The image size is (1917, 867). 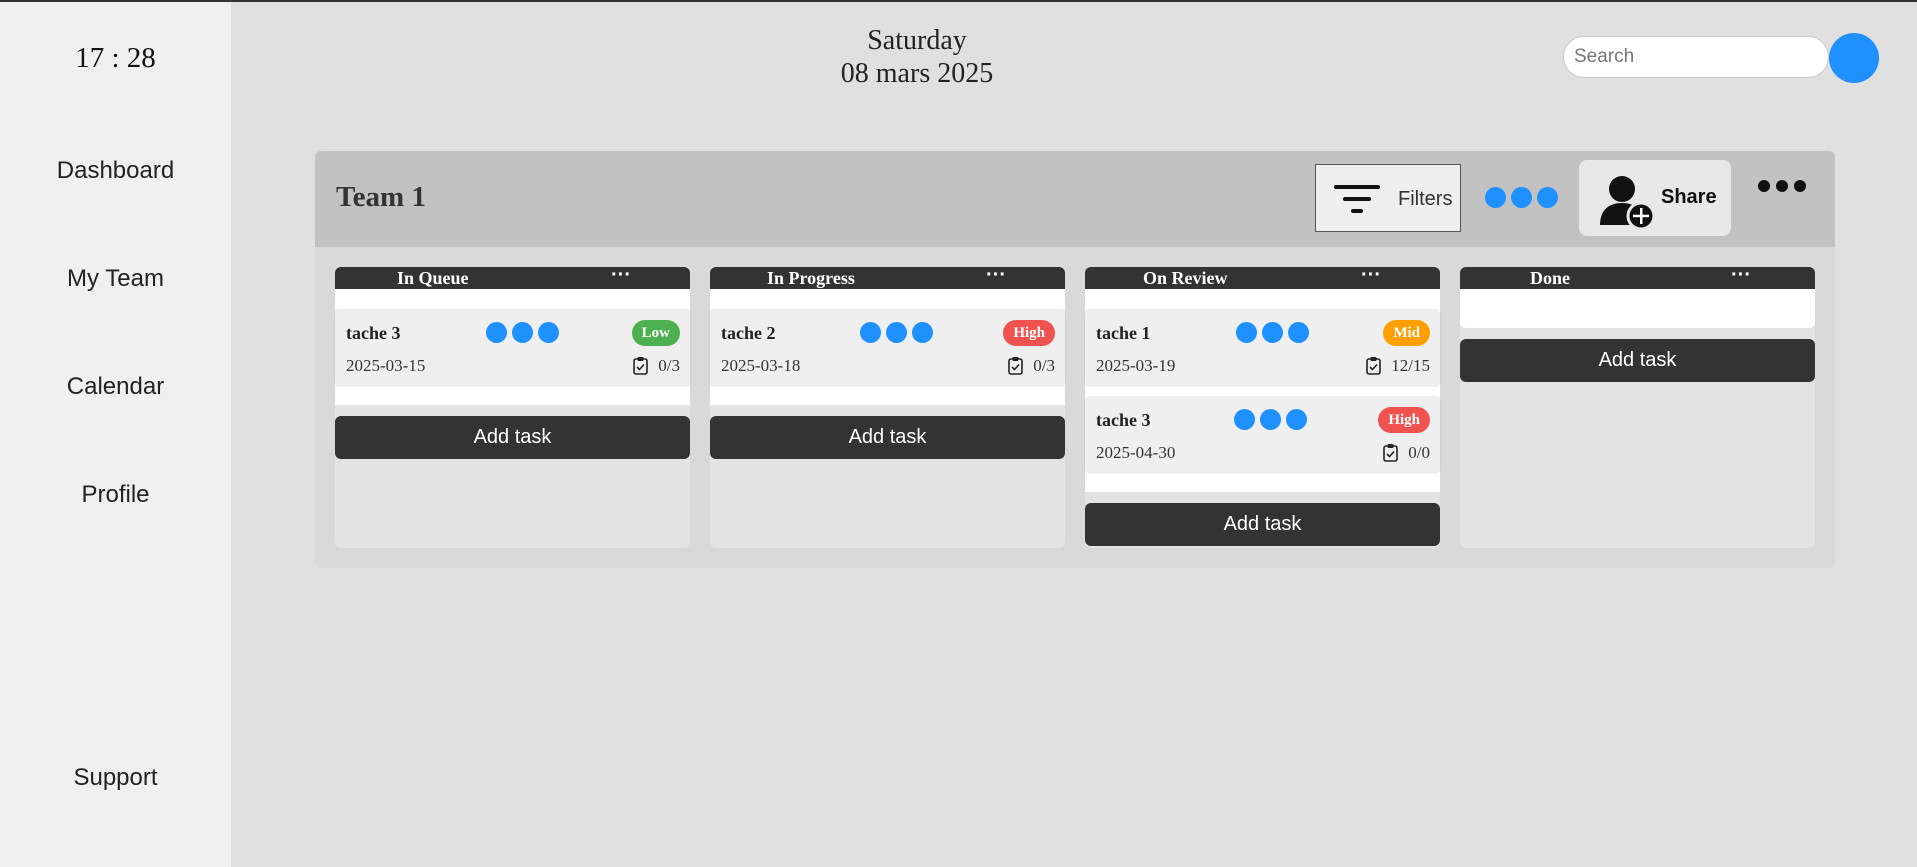 What do you see at coordinates (917, 40) in the screenshot?
I see `day-label: Saturday` at bounding box center [917, 40].